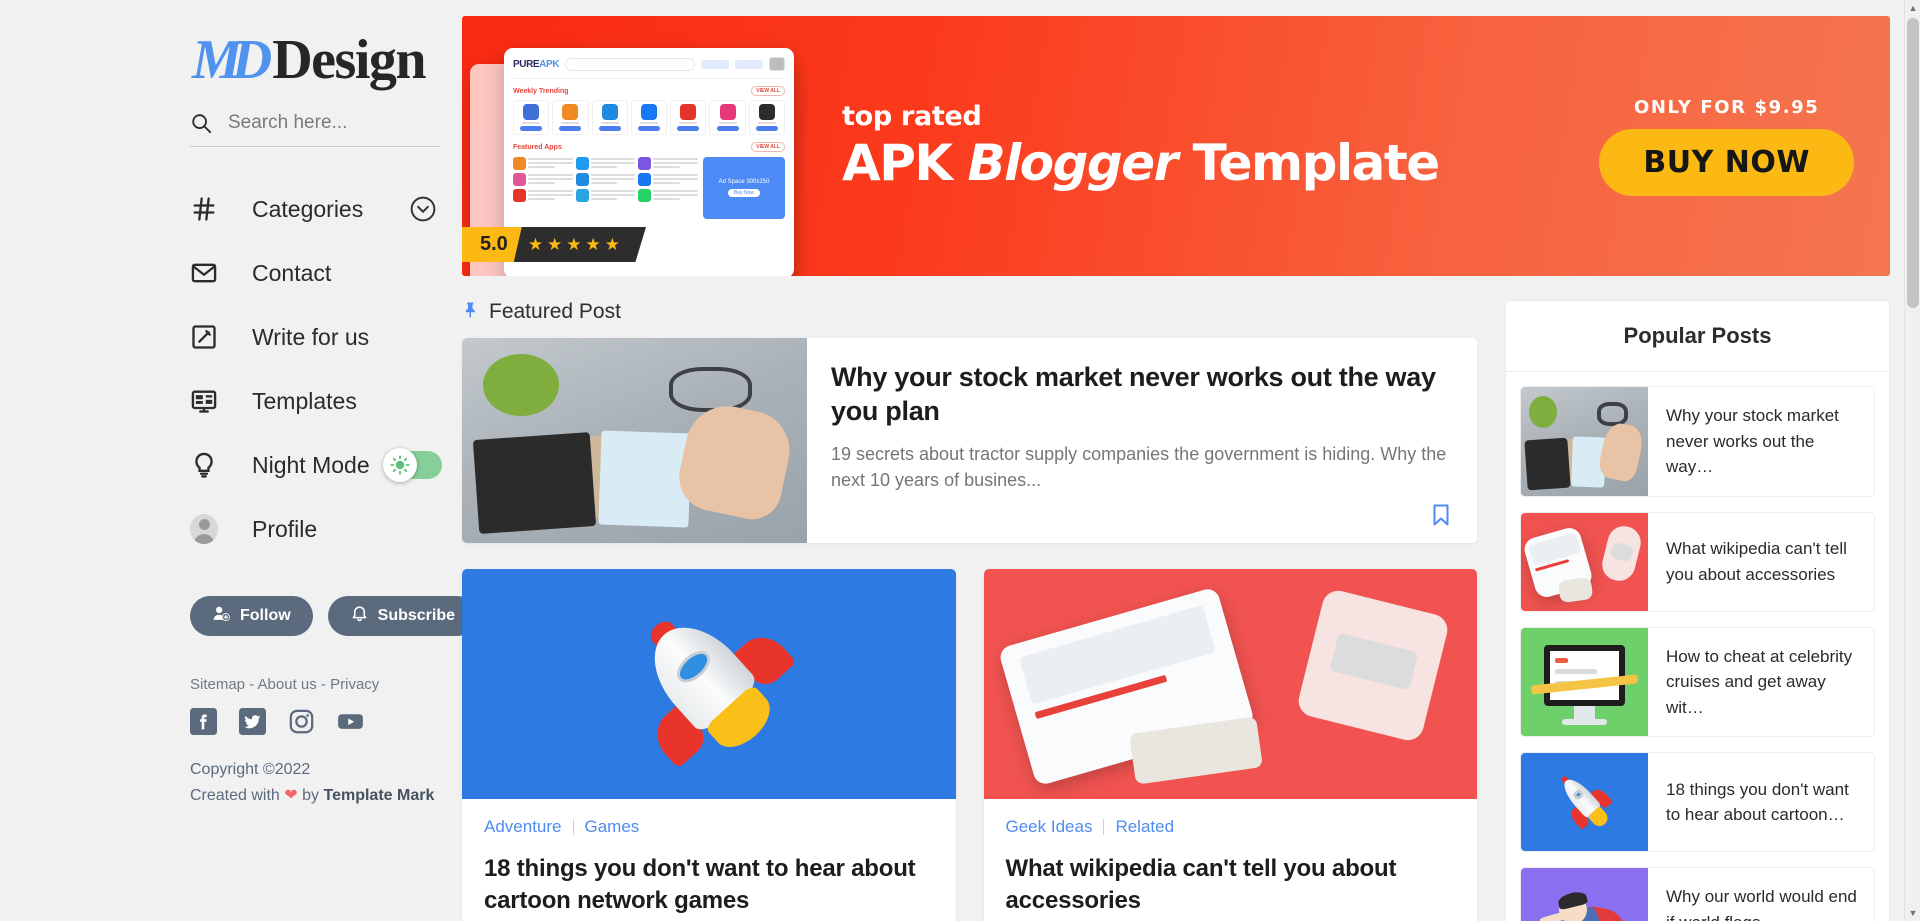 The width and height of the screenshot is (1920, 921). What do you see at coordinates (402, 616) in the screenshot?
I see `subscribe-button: Subscribe` at bounding box center [402, 616].